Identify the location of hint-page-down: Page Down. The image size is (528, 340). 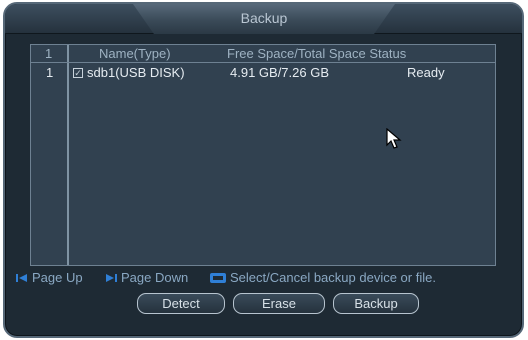
(146, 277).